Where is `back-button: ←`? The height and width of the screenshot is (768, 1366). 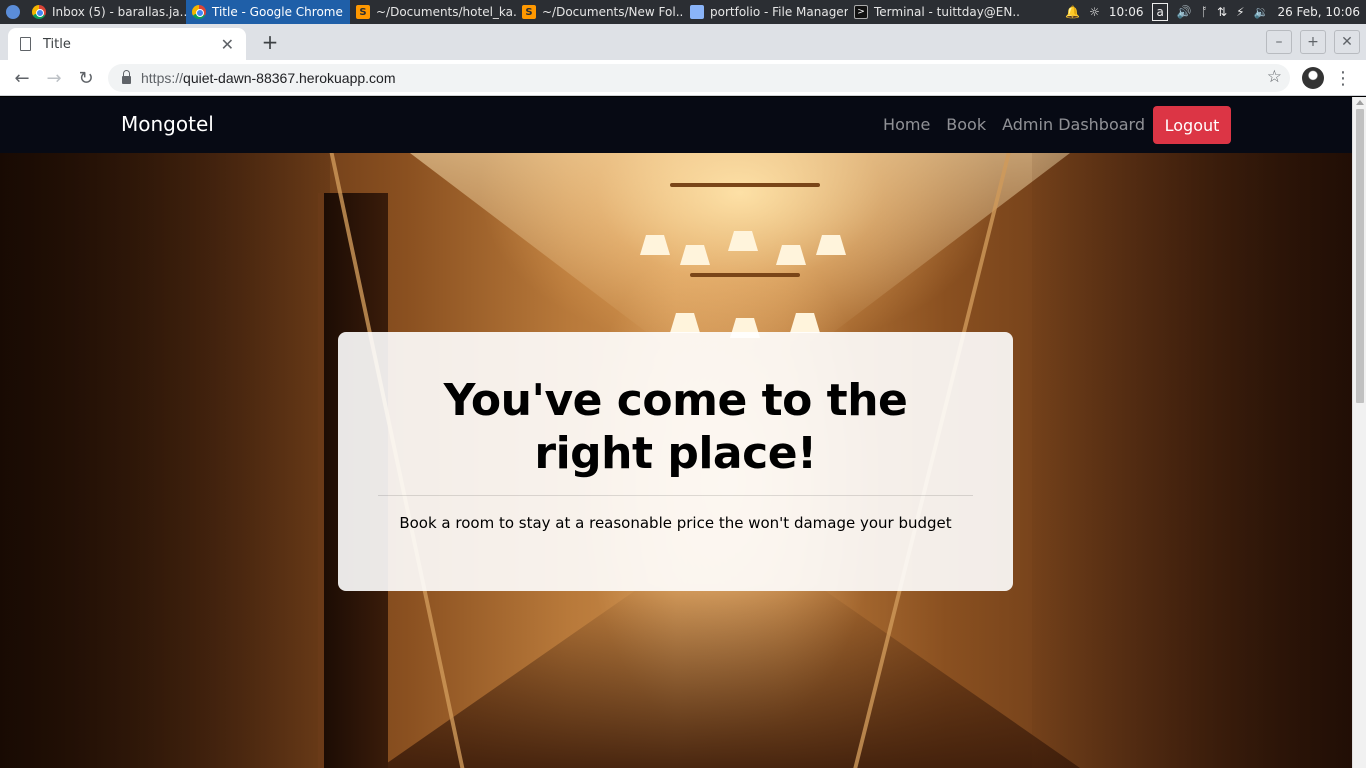 back-button: ← is located at coordinates (22, 78).